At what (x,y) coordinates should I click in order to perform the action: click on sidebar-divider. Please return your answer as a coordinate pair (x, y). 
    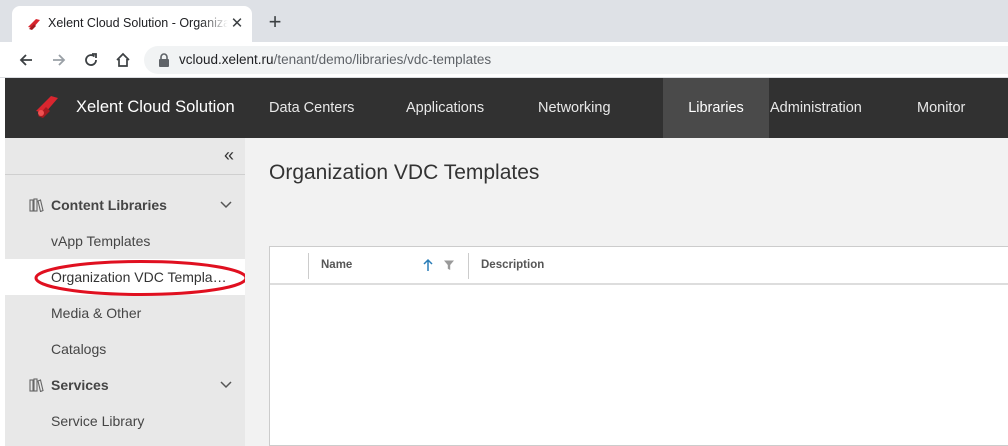
    Looking at the image, I should click on (125, 174).